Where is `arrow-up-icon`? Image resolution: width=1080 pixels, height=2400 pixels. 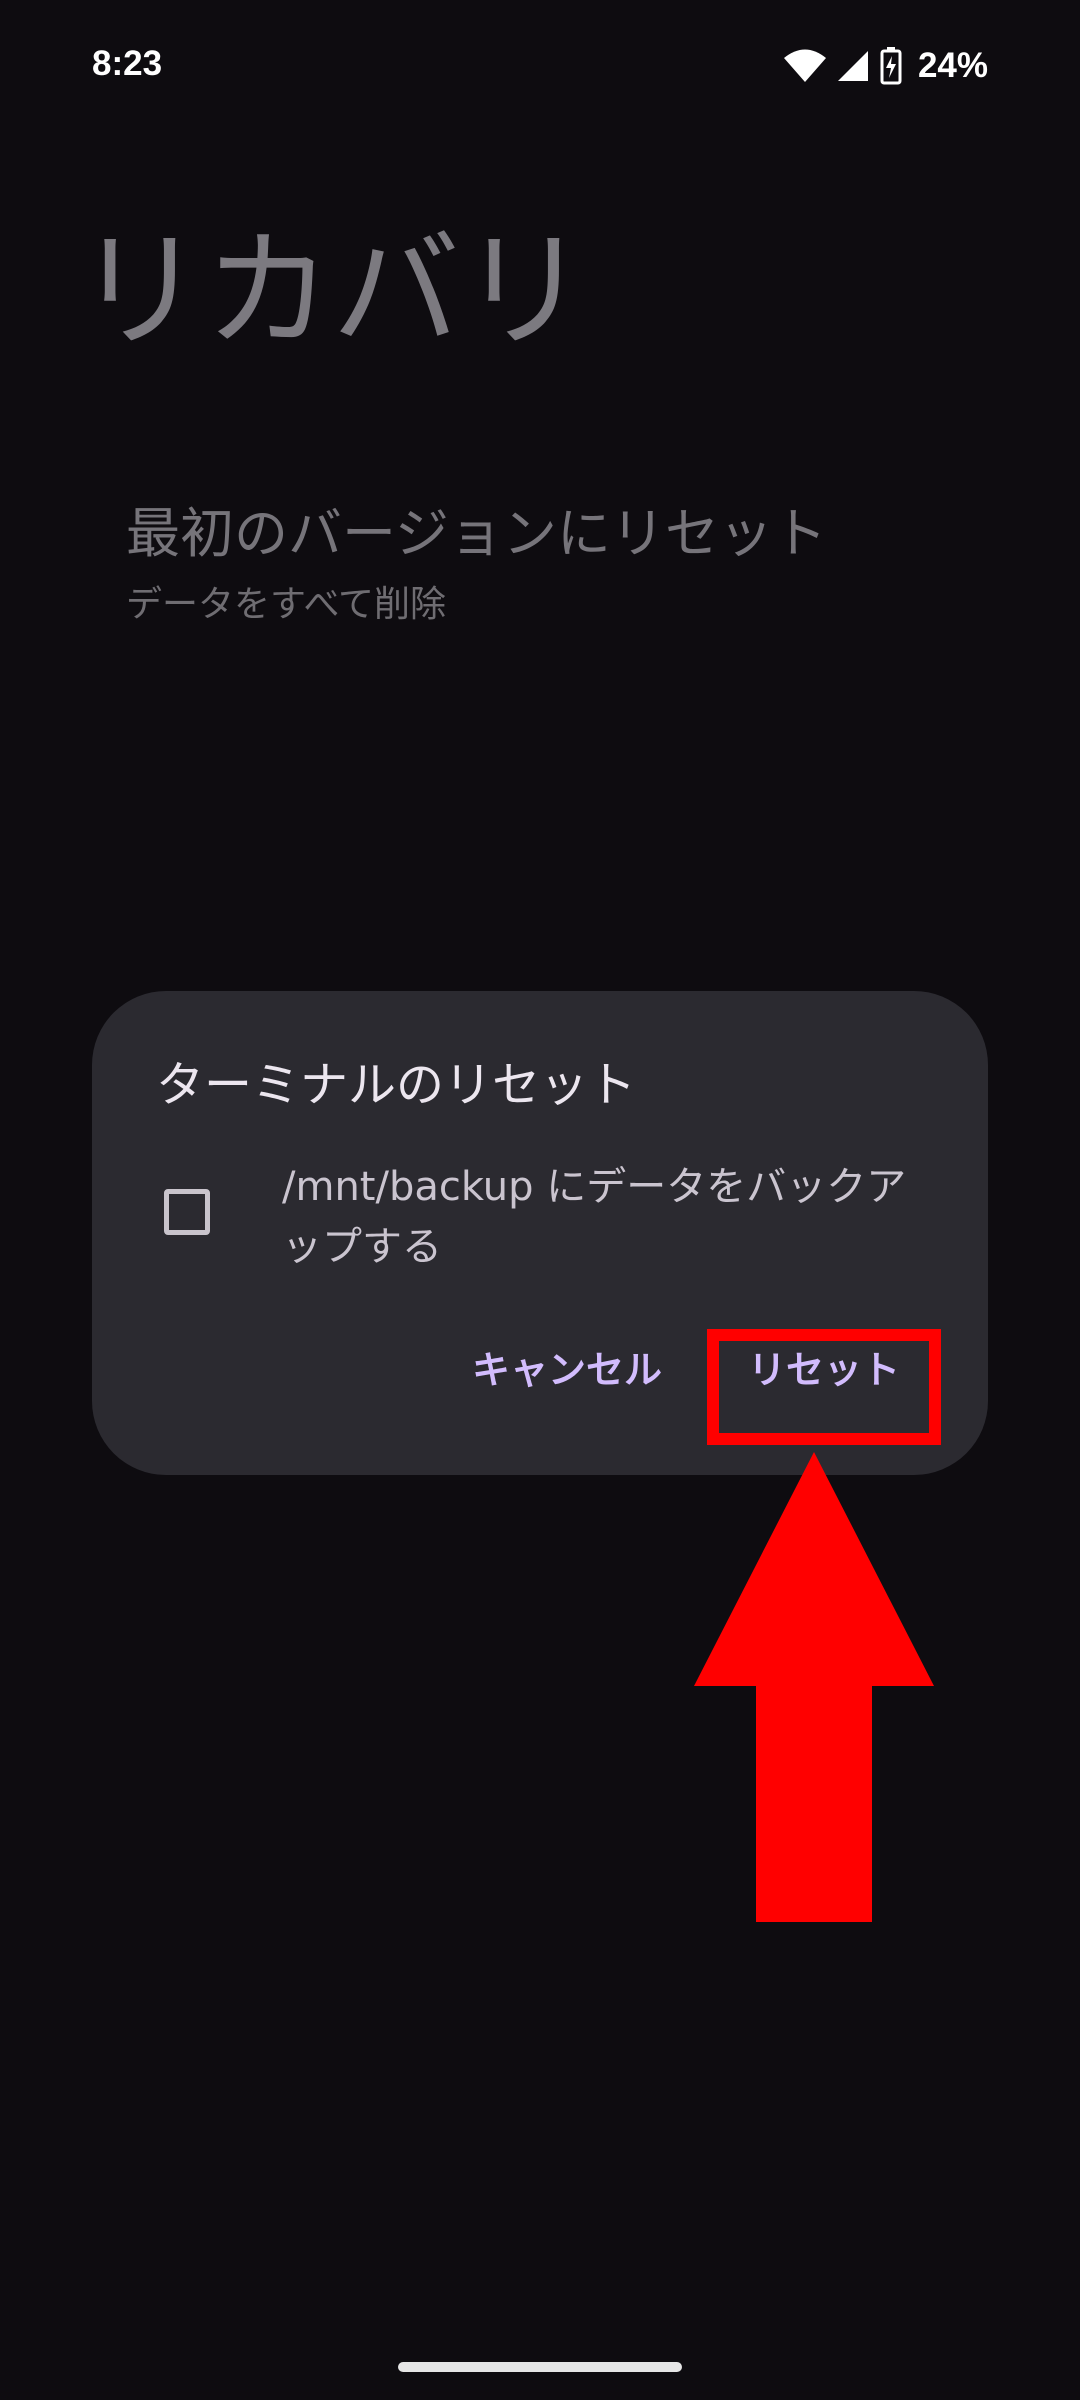 arrow-up-icon is located at coordinates (814, 1687).